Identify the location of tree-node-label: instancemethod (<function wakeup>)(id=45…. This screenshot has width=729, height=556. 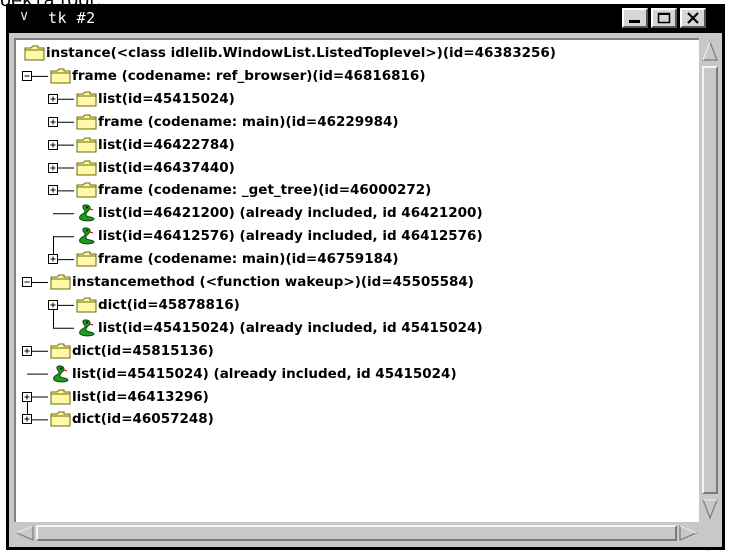
(273, 282).